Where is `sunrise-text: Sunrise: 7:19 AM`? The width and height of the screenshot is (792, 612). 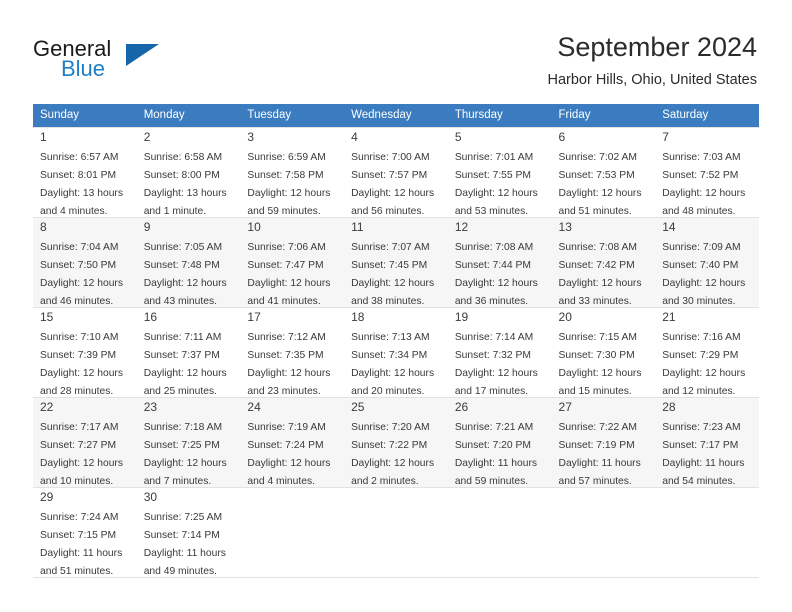 sunrise-text: Sunrise: 7:19 AM is located at coordinates (286, 427).